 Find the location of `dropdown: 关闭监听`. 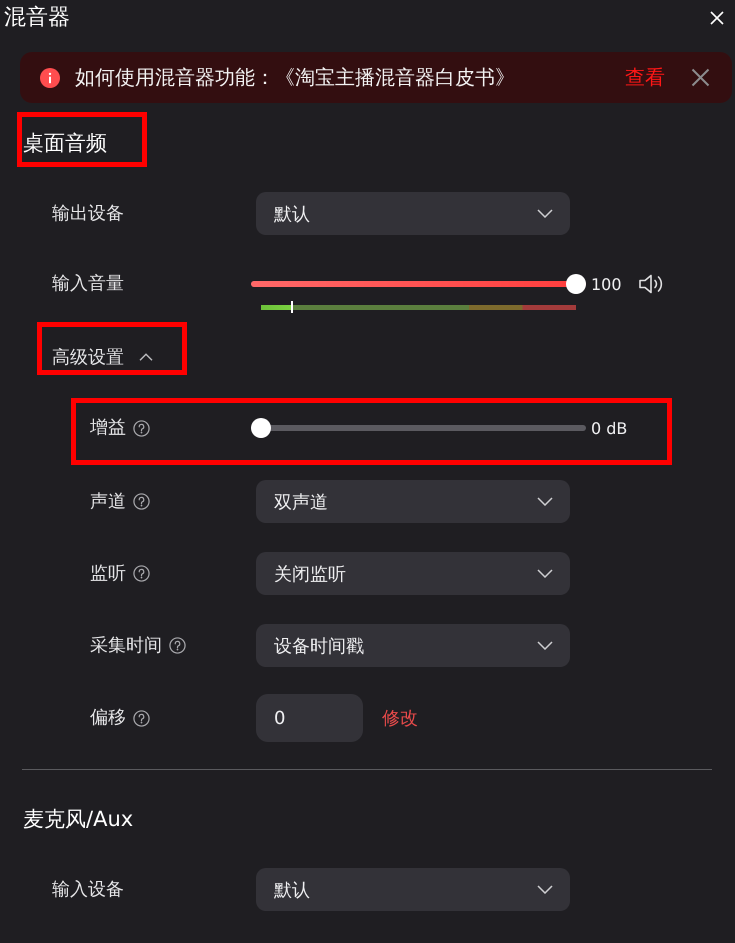

dropdown: 关闭监听 is located at coordinates (413, 573).